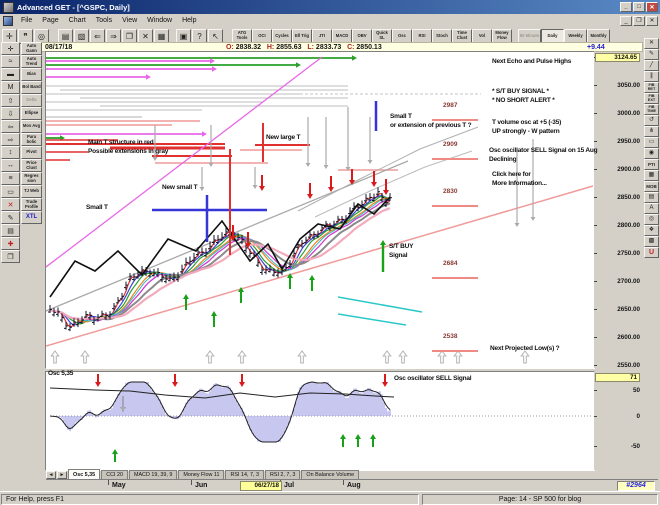  Describe the element at coordinates (372, 47) in the screenshot. I see `ohlc-value: 2850.13` at that location.